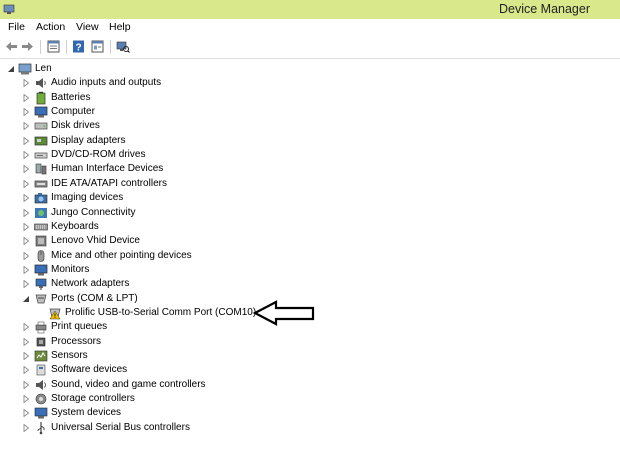 Image resolution: width=620 pixels, height=455 pixels. What do you see at coordinates (310, 356) in the screenshot?
I see `device-category: Sensors` at bounding box center [310, 356].